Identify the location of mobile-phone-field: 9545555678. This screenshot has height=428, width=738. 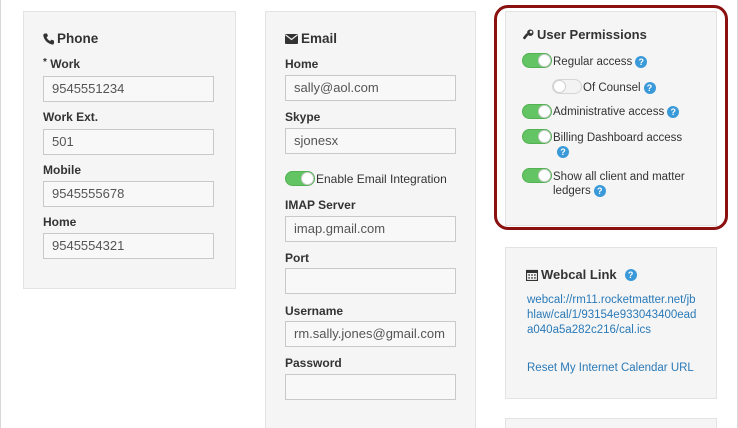
(128, 194).